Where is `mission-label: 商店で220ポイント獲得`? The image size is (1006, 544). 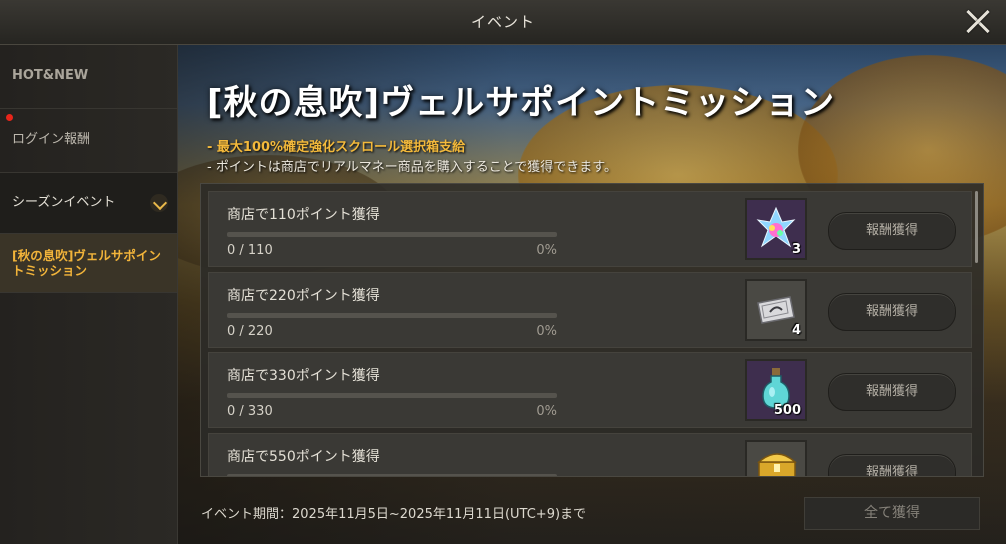 mission-label: 商店で220ポイント獲得 is located at coordinates (303, 296).